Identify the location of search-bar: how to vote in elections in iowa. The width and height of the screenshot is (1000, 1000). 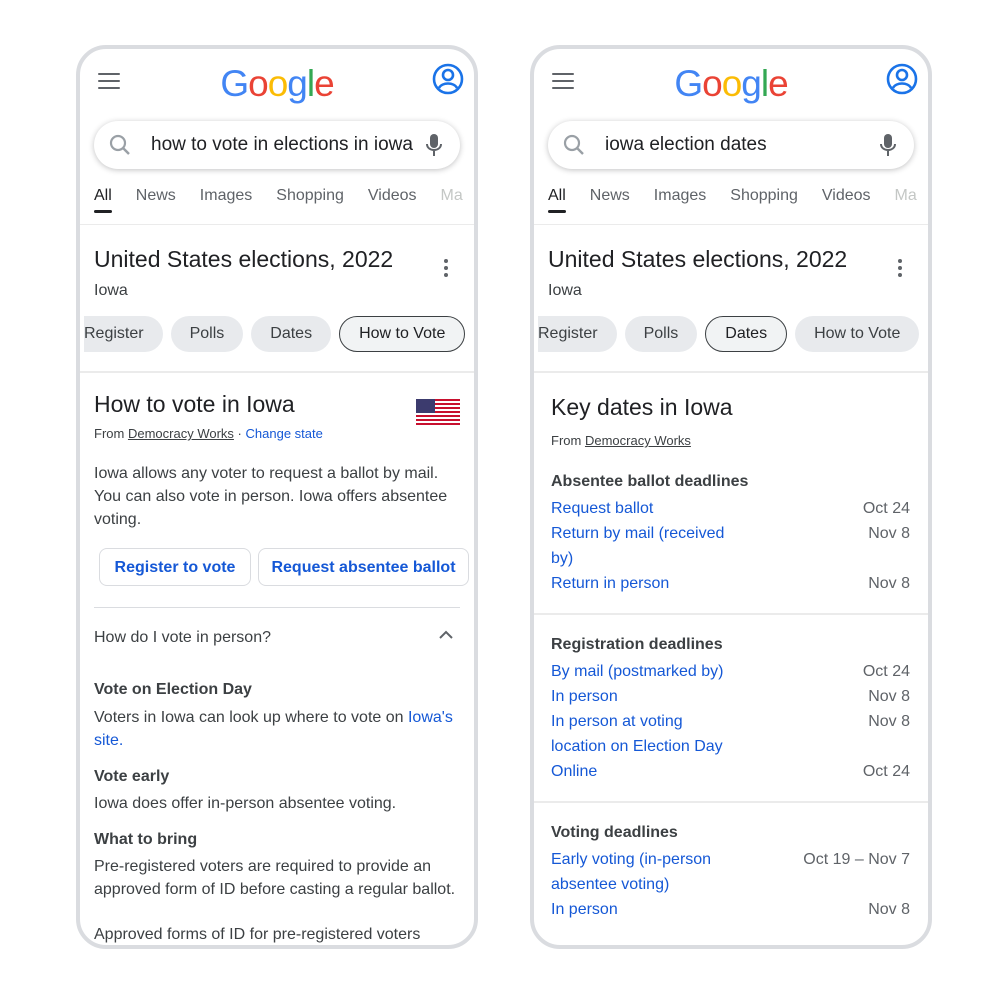
(277, 145).